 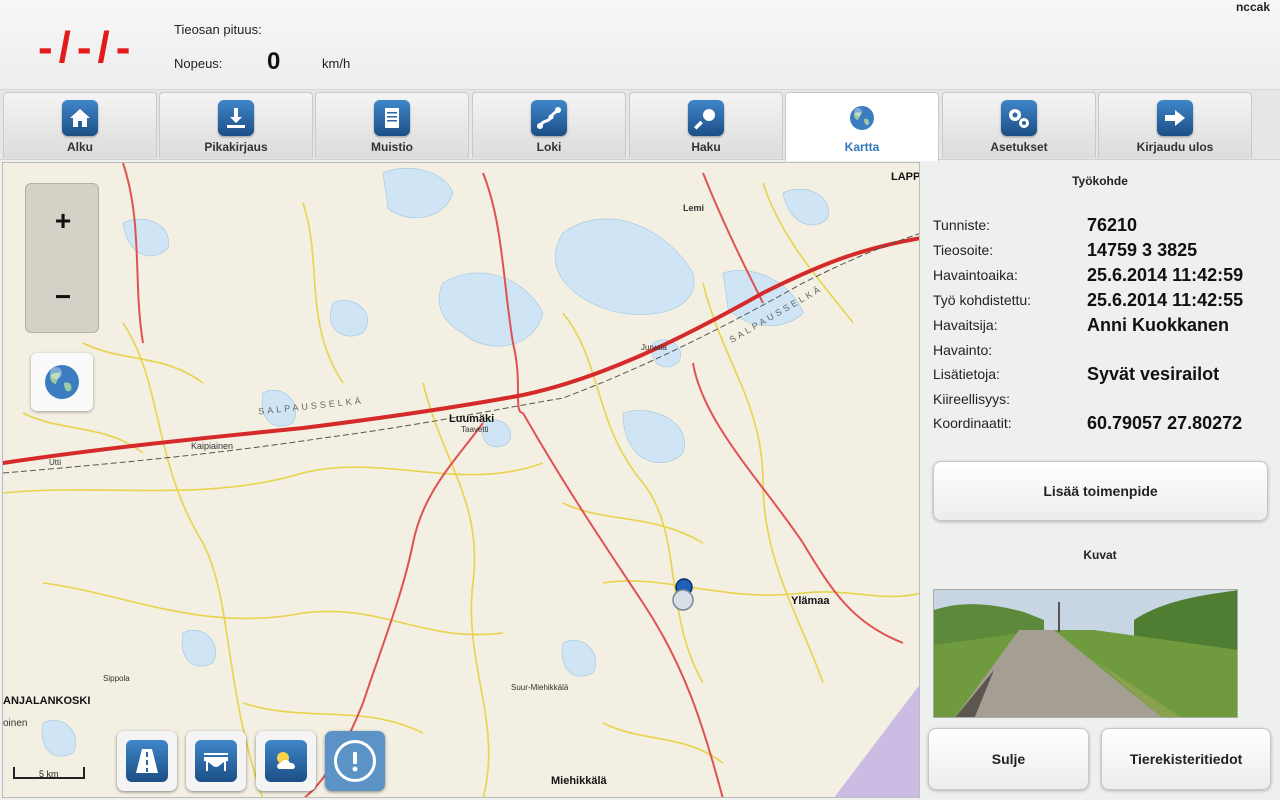 I want to click on bridge-layer-button, so click(x=216, y=761).